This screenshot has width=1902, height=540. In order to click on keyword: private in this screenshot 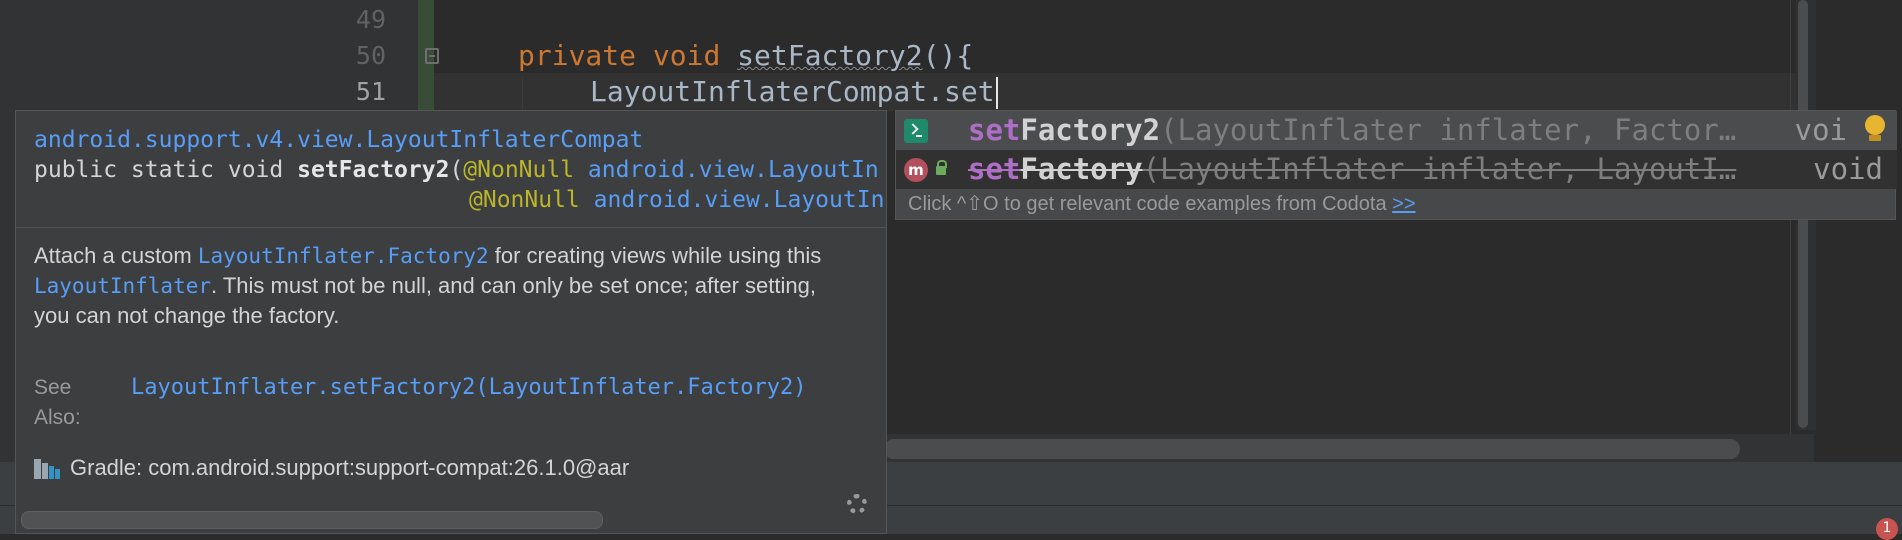, I will do `click(577, 55)`.